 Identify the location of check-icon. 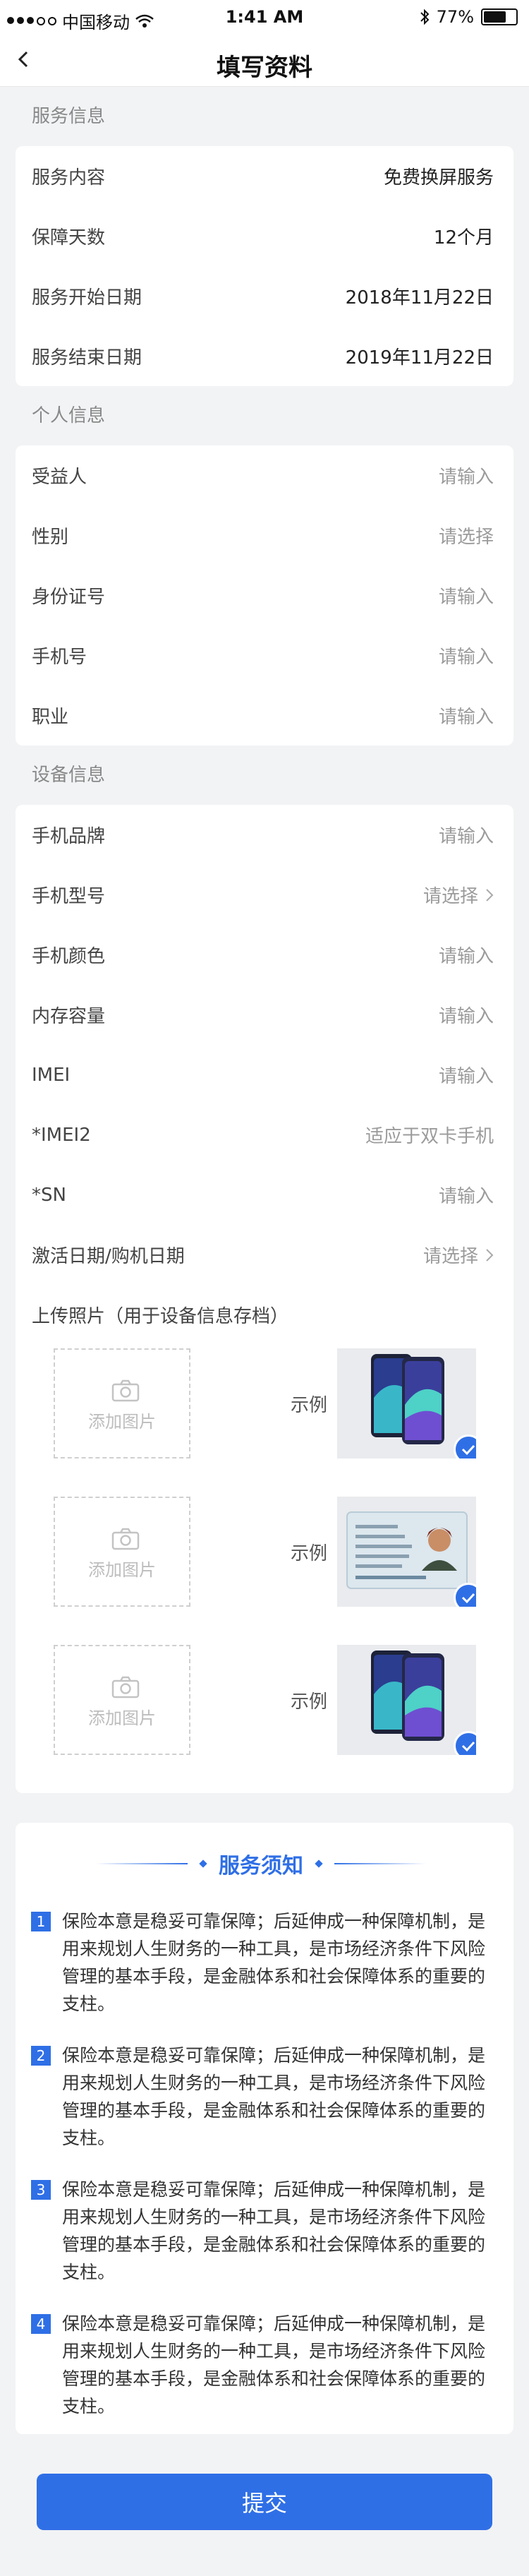
(465, 1595).